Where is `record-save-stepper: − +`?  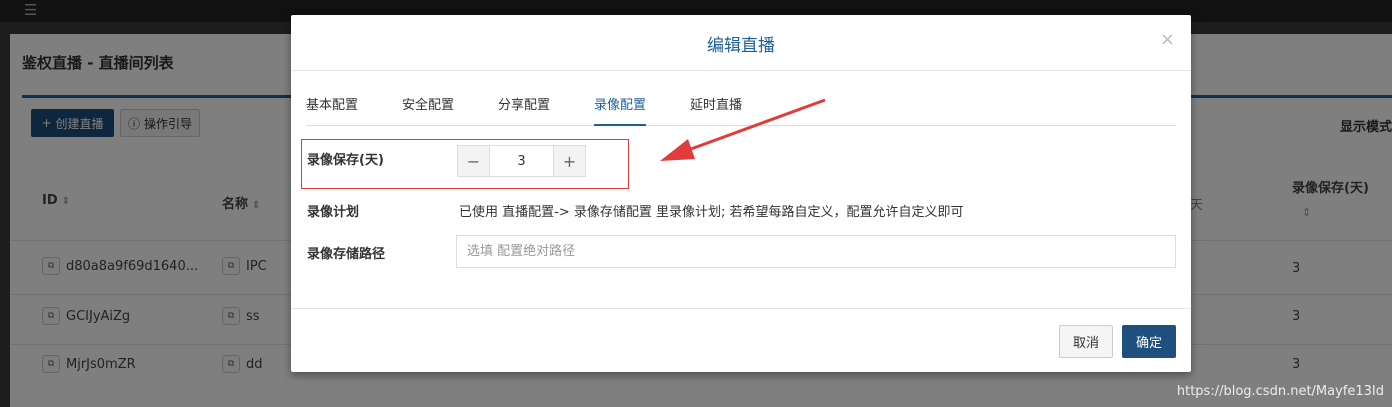
record-save-stepper: − + is located at coordinates (521, 161).